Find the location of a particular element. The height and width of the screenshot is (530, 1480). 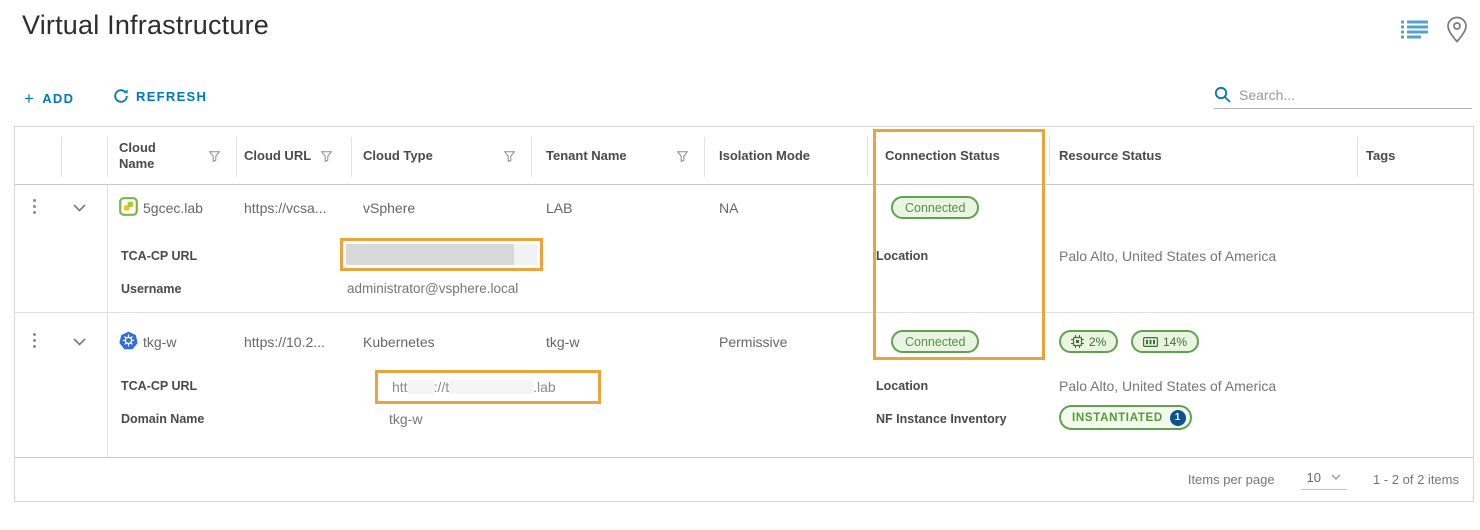

memory-icon is located at coordinates (1150, 342).